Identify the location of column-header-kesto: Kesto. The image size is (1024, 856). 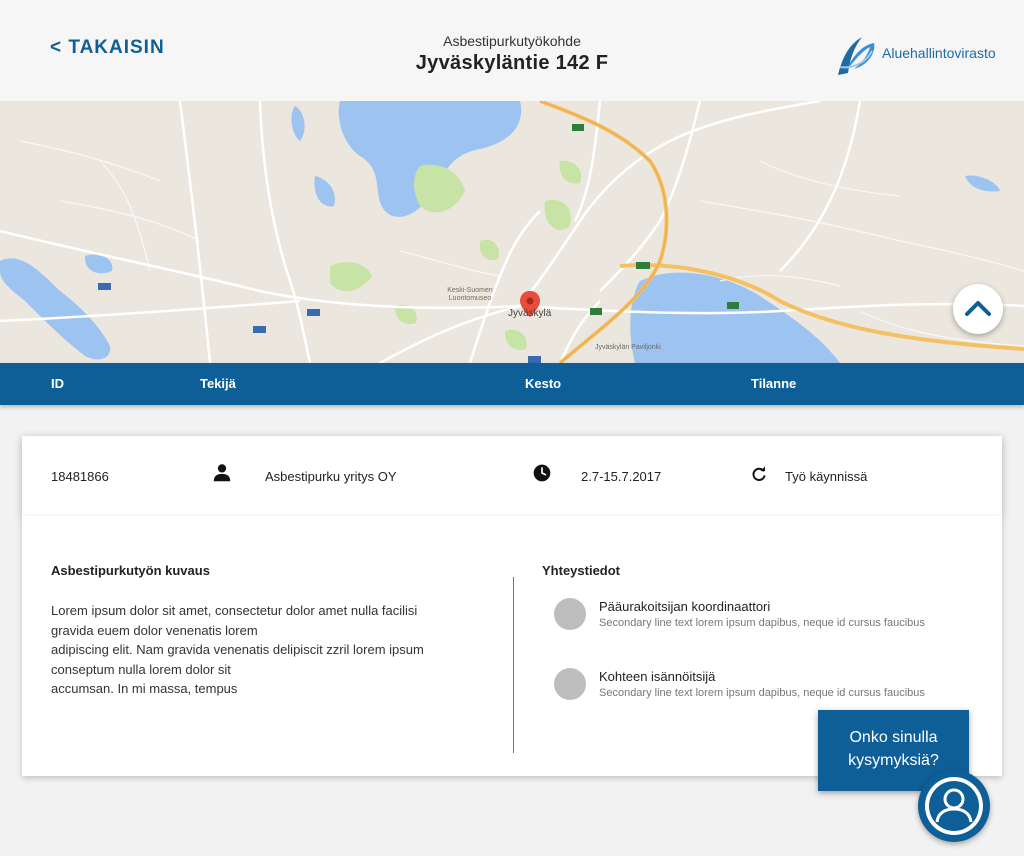
(543, 383).